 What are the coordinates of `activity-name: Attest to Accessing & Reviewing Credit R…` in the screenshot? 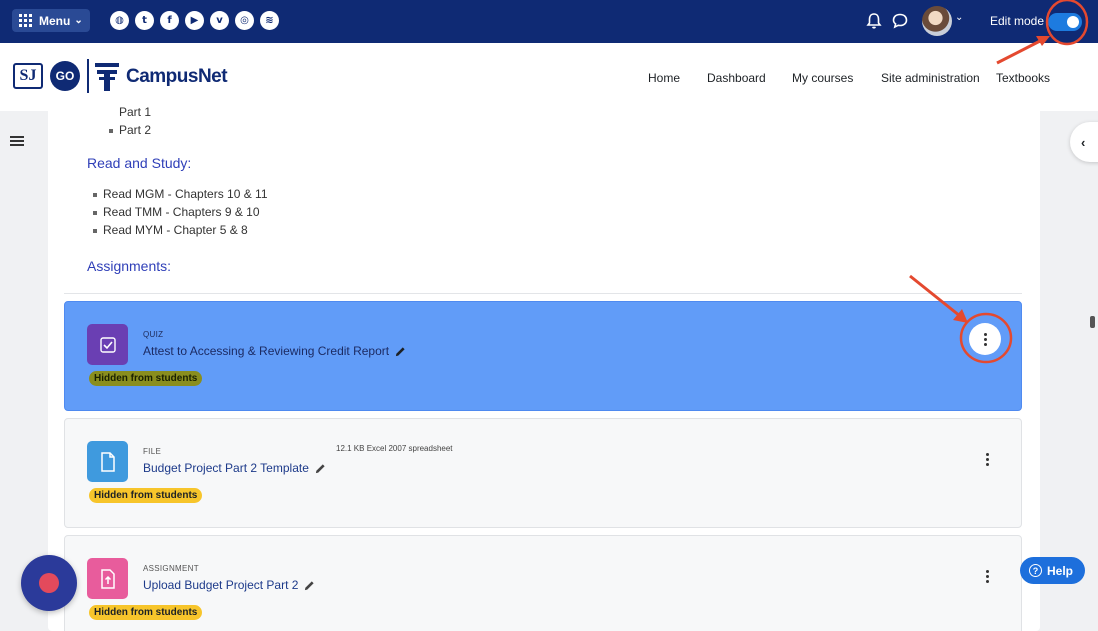 It's located at (266, 351).